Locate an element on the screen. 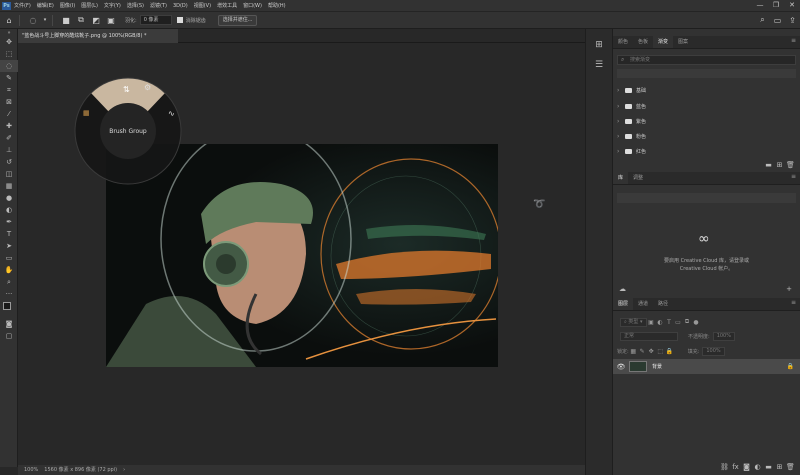  move-tool-icon: ✥ is located at coordinates (9, 42).